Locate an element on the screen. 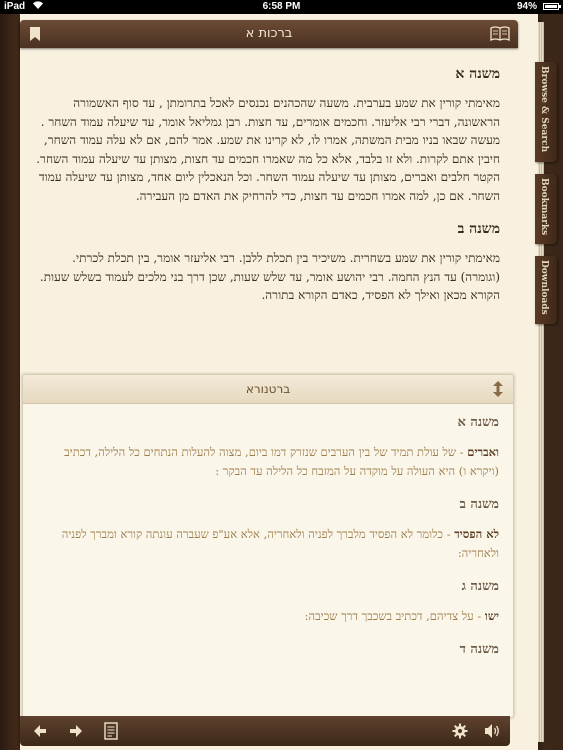 This screenshot has height=750, width=563. downloads-tab: Downloads is located at coordinates (546, 290).